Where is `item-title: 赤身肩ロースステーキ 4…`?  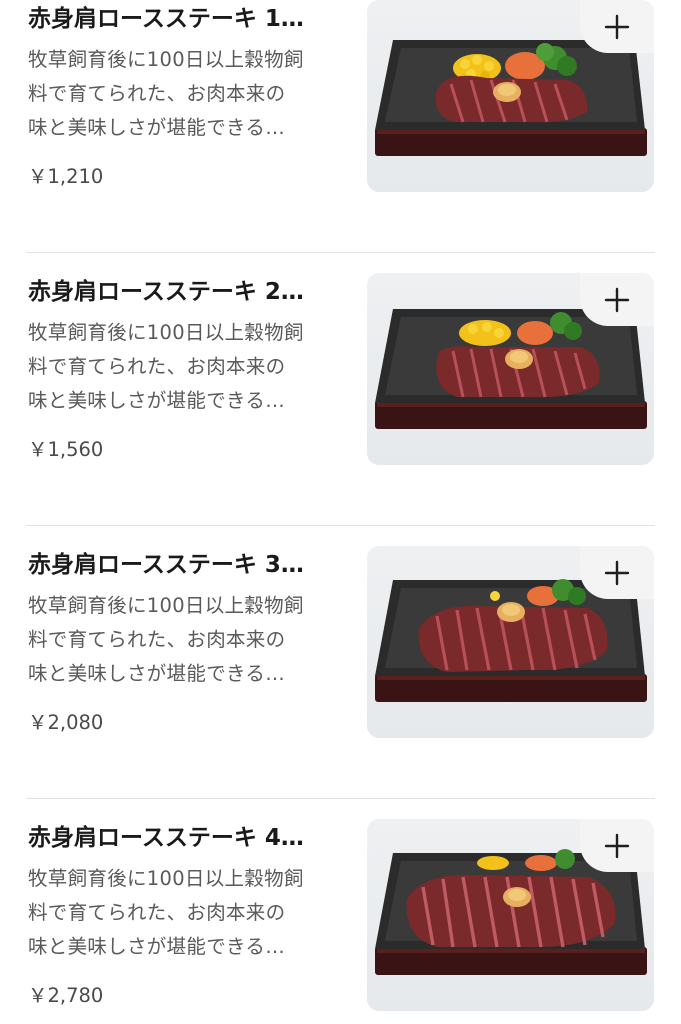
item-title: 赤身肩ロースステーキ 4… is located at coordinates (166, 838).